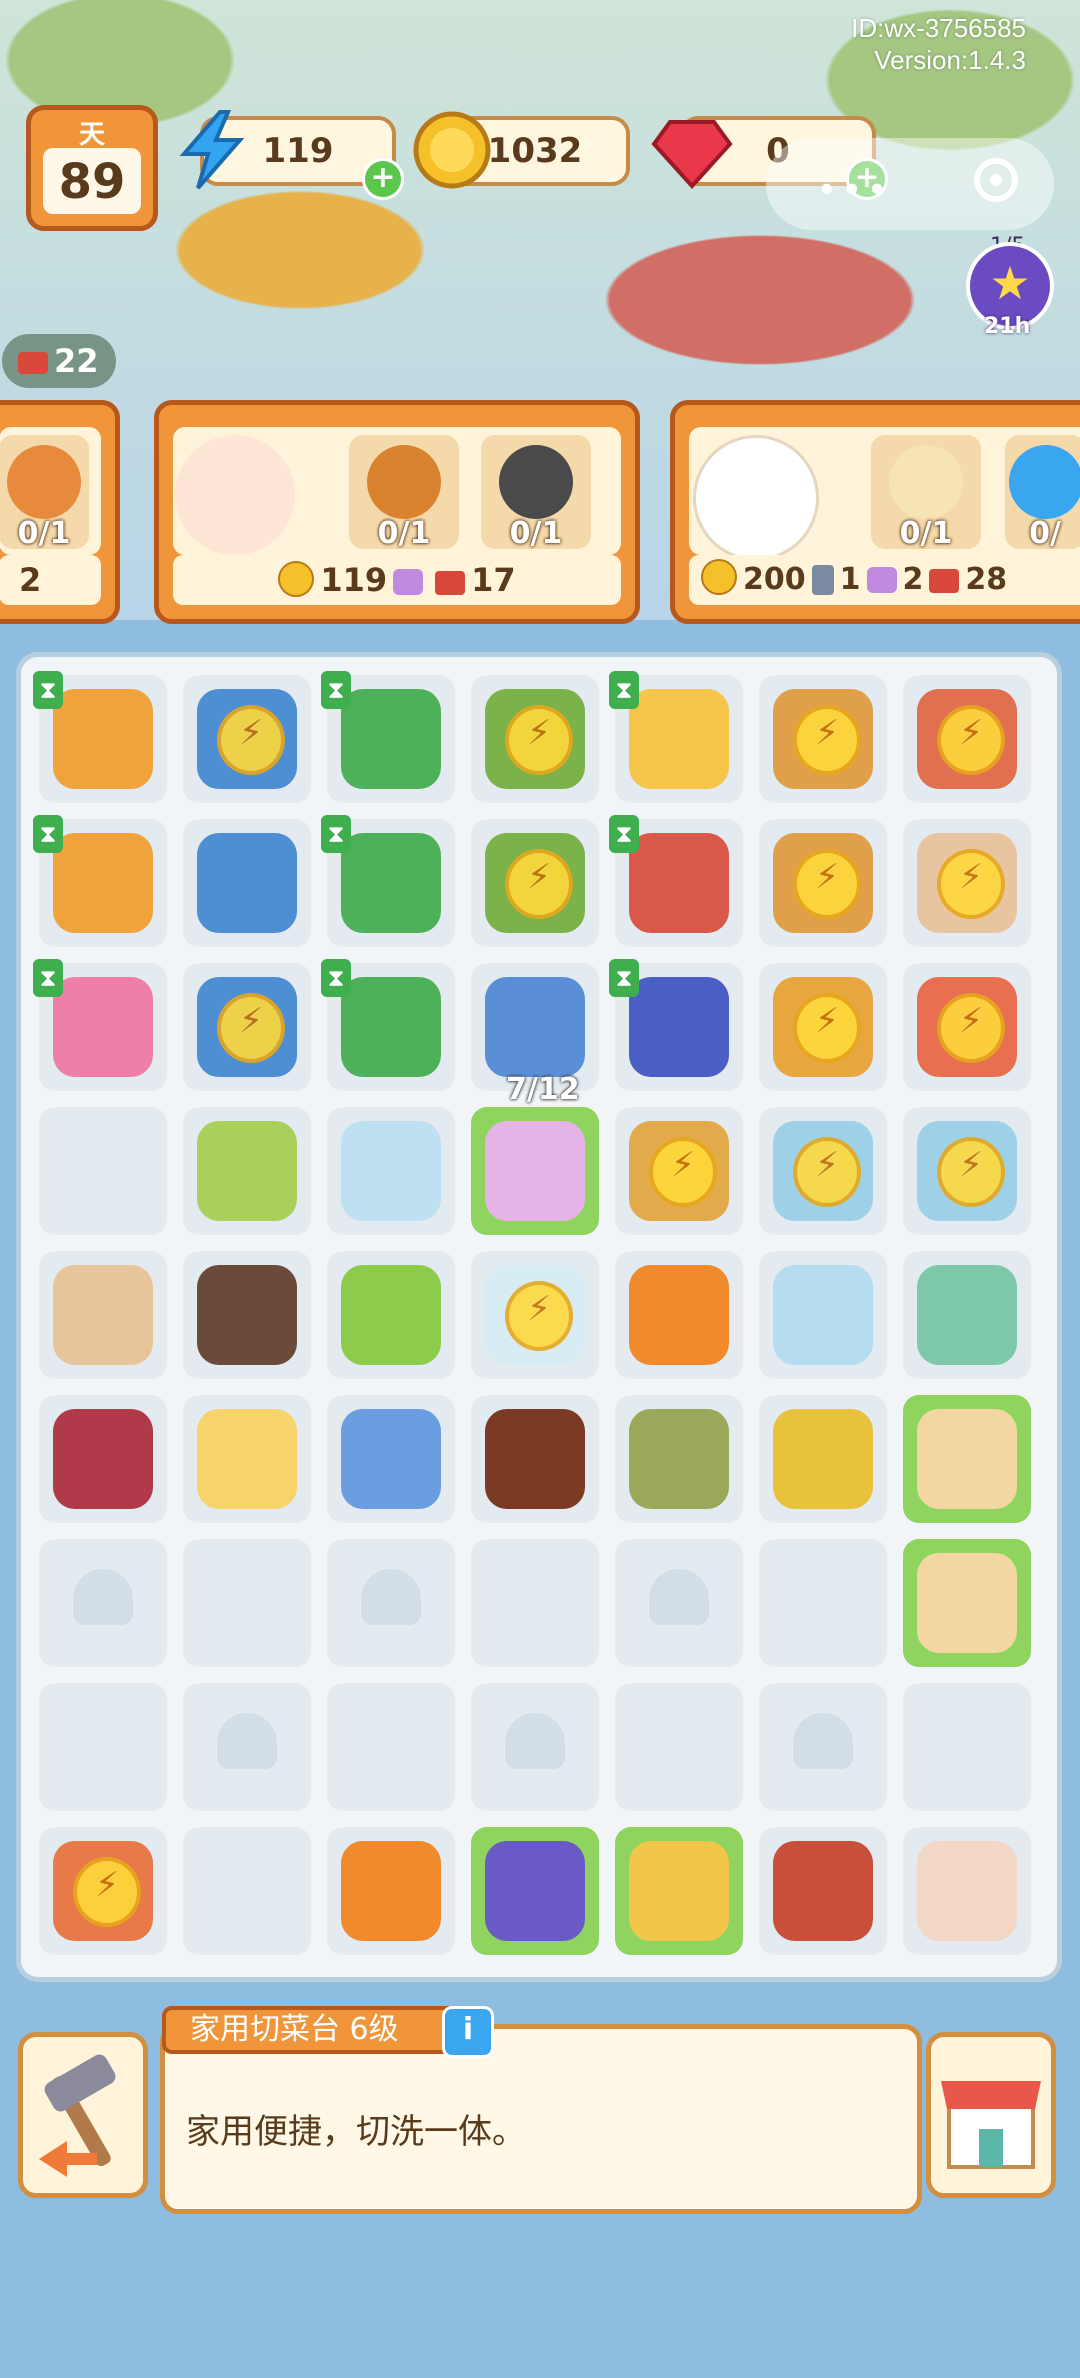 The width and height of the screenshot is (1080, 2378). I want to click on shop-button, so click(991, 2115).